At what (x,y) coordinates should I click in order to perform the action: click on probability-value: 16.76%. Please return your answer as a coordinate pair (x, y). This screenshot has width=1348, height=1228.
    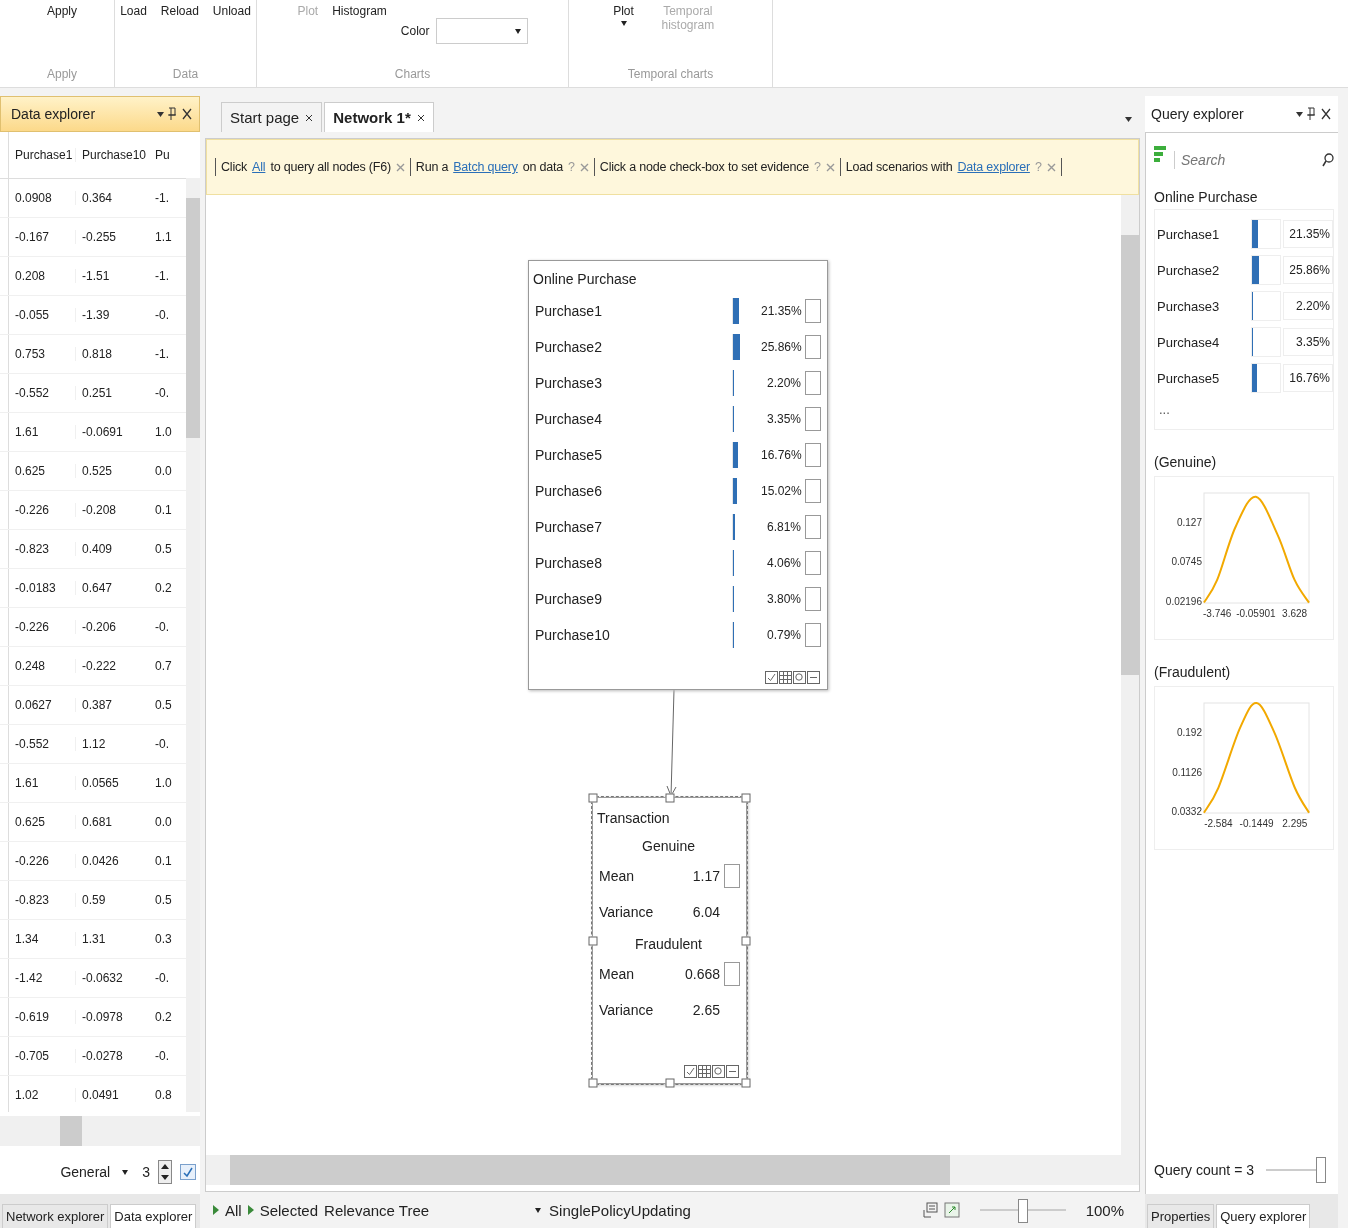
    Looking at the image, I should click on (781, 455).